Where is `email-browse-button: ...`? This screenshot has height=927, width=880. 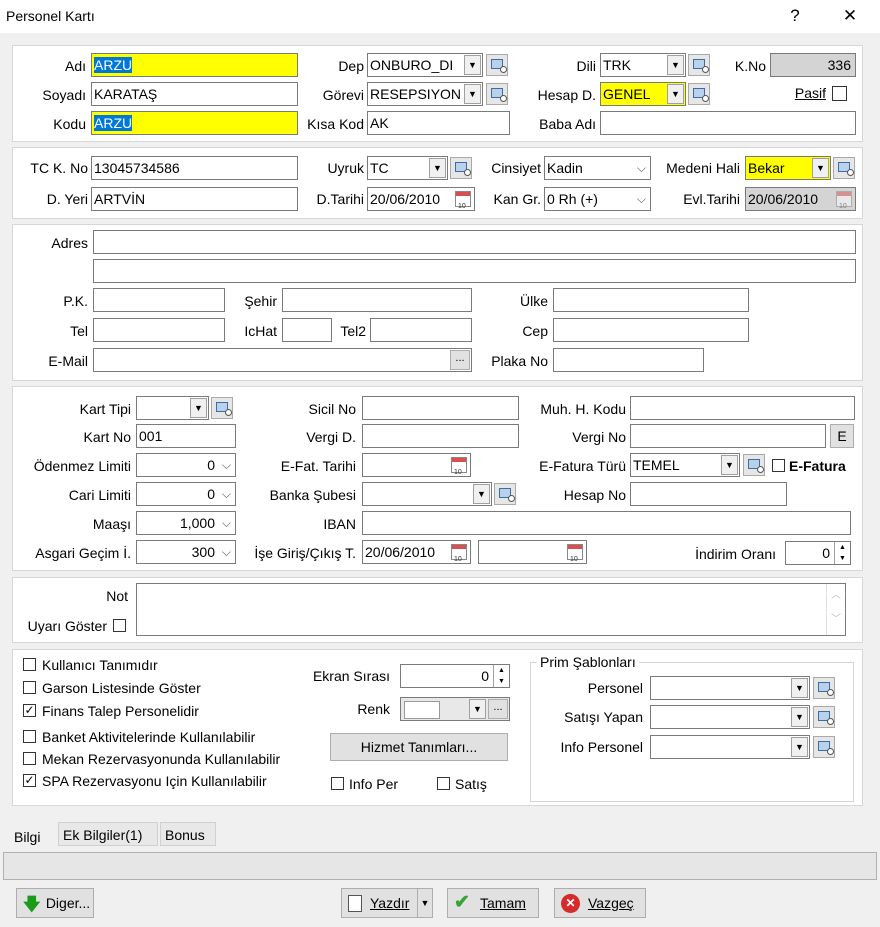 email-browse-button: ... is located at coordinates (460, 360).